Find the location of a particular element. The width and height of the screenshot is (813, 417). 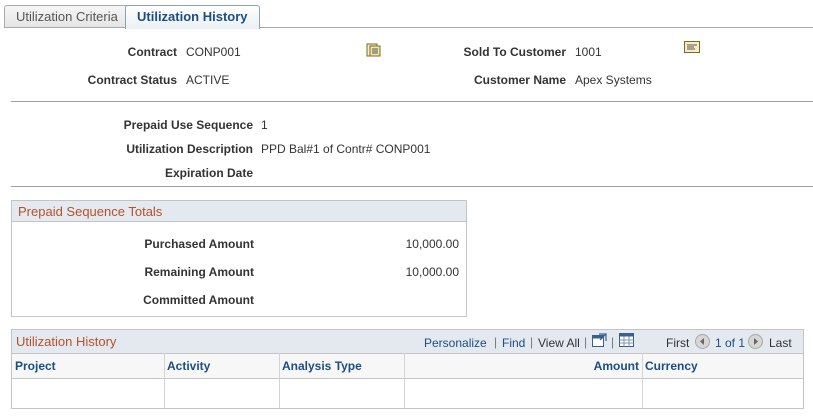

find-link: Find is located at coordinates (513, 343).